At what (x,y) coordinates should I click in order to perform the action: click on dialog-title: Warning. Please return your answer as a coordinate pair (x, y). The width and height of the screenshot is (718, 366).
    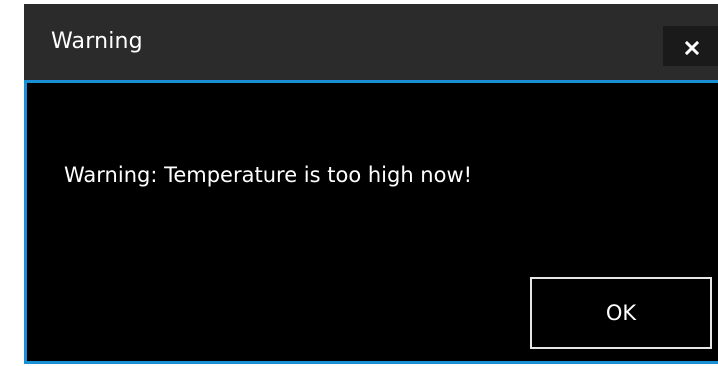
    Looking at the image, I should click on (97, 41).